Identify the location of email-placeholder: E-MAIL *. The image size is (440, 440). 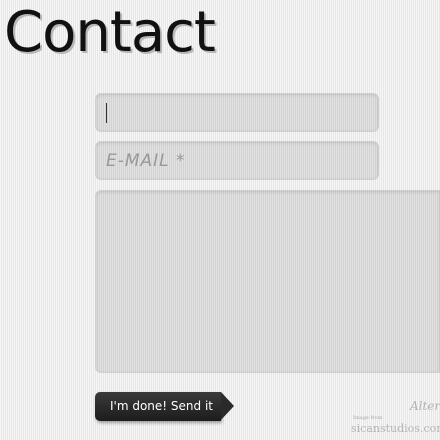
(146, 161).